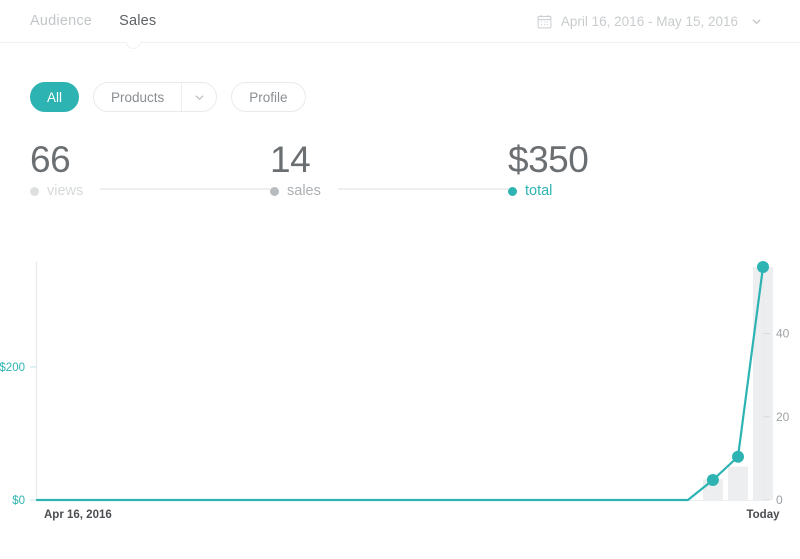 The width and height of the screenshot is (800, 559). What do you see at coordinates (539, 191) in the screenshot?
I see `metric-total-label: total` at bounding box center [539, 191].